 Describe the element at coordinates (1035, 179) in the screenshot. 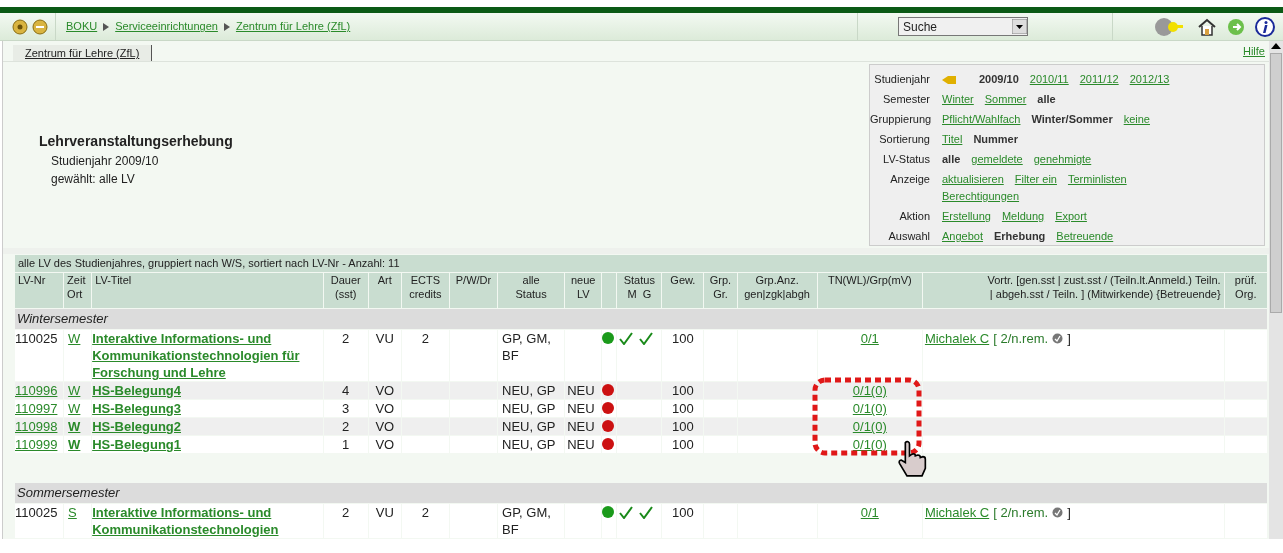

I see `filter-link: Filter ein` at that location.